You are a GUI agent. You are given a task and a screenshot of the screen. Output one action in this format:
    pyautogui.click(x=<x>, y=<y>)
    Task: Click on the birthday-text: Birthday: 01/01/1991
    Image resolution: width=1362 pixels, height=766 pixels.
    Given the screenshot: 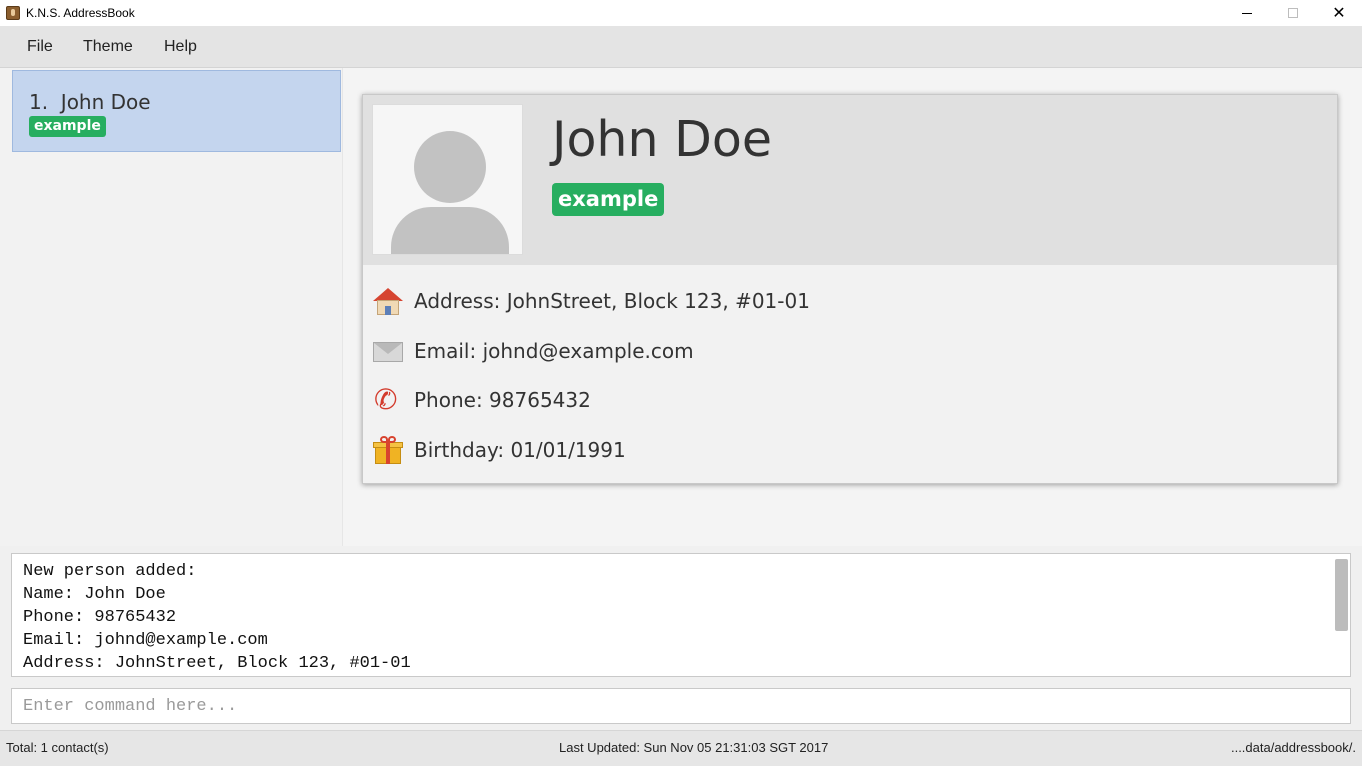 What is the action you would take?
    pyautogui.click(x=520, y=450)
    